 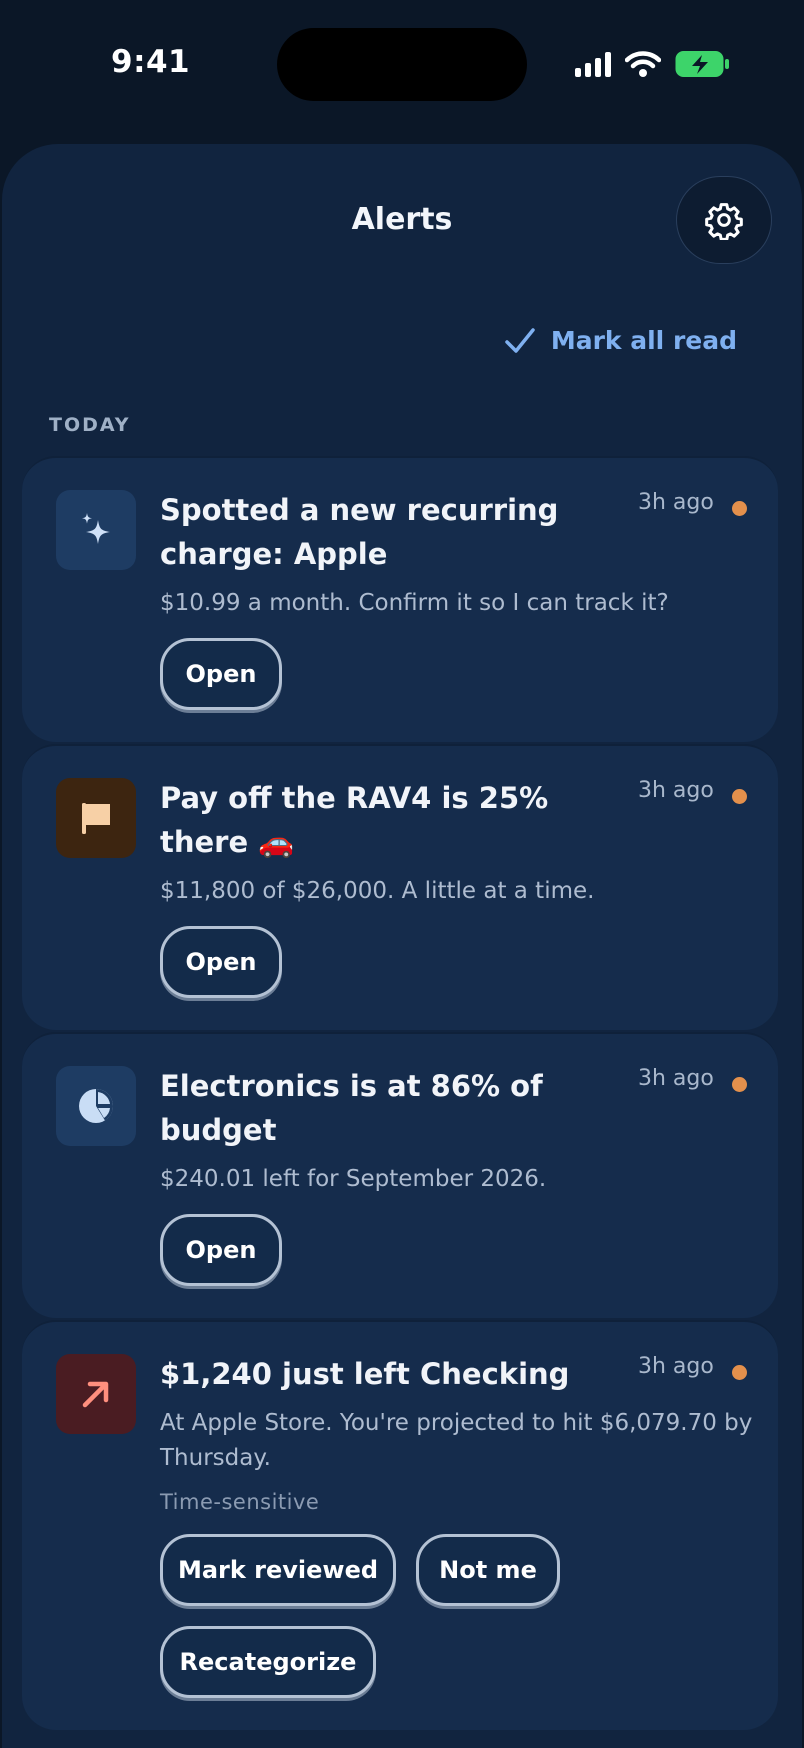 What do you see at coordinates (278, 1570) in the screenshot?
I see `mark-reviewed-button: Mark reviewed` at bounding box center [278, 1570].